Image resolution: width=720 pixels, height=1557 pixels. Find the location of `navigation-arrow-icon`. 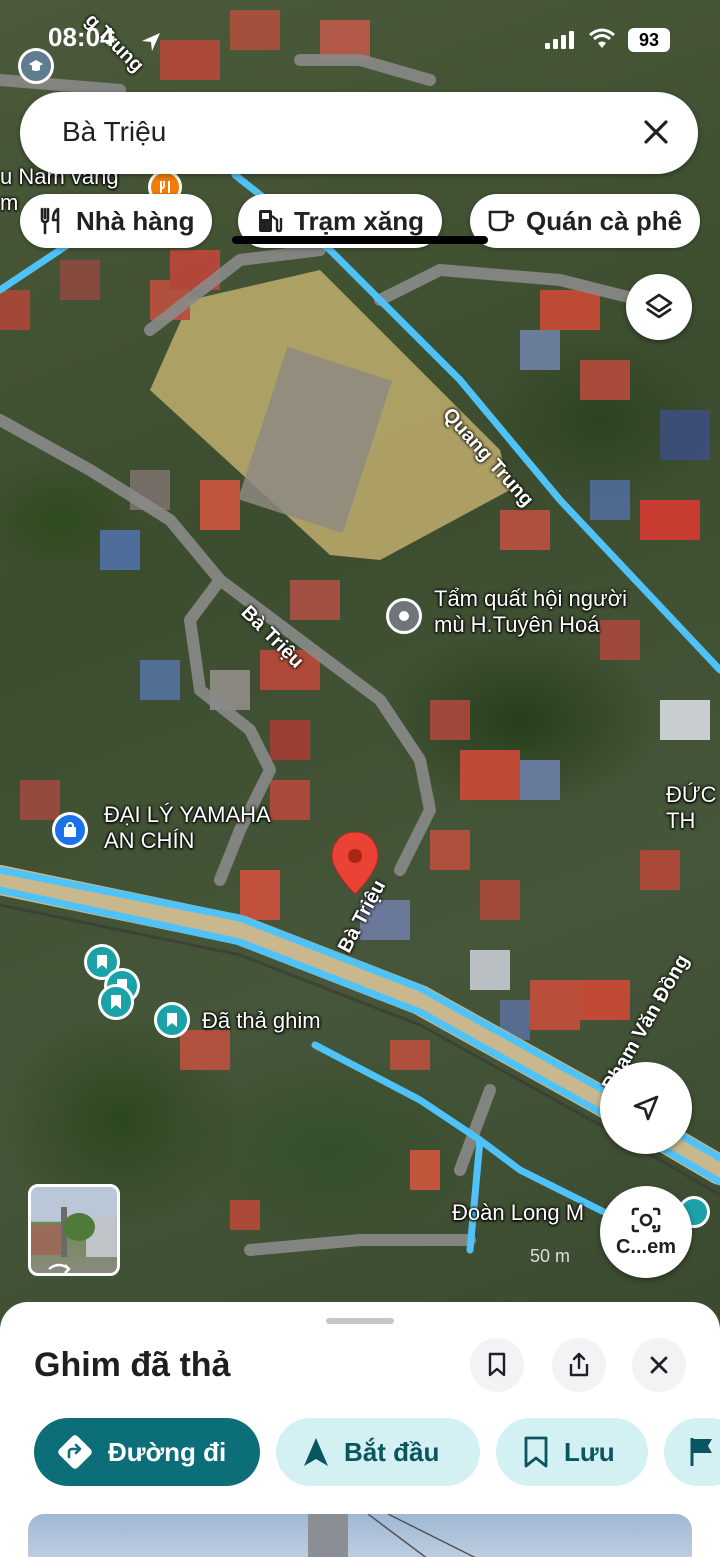

navigation-arrow-icon is located at coordinates (646, 1108).